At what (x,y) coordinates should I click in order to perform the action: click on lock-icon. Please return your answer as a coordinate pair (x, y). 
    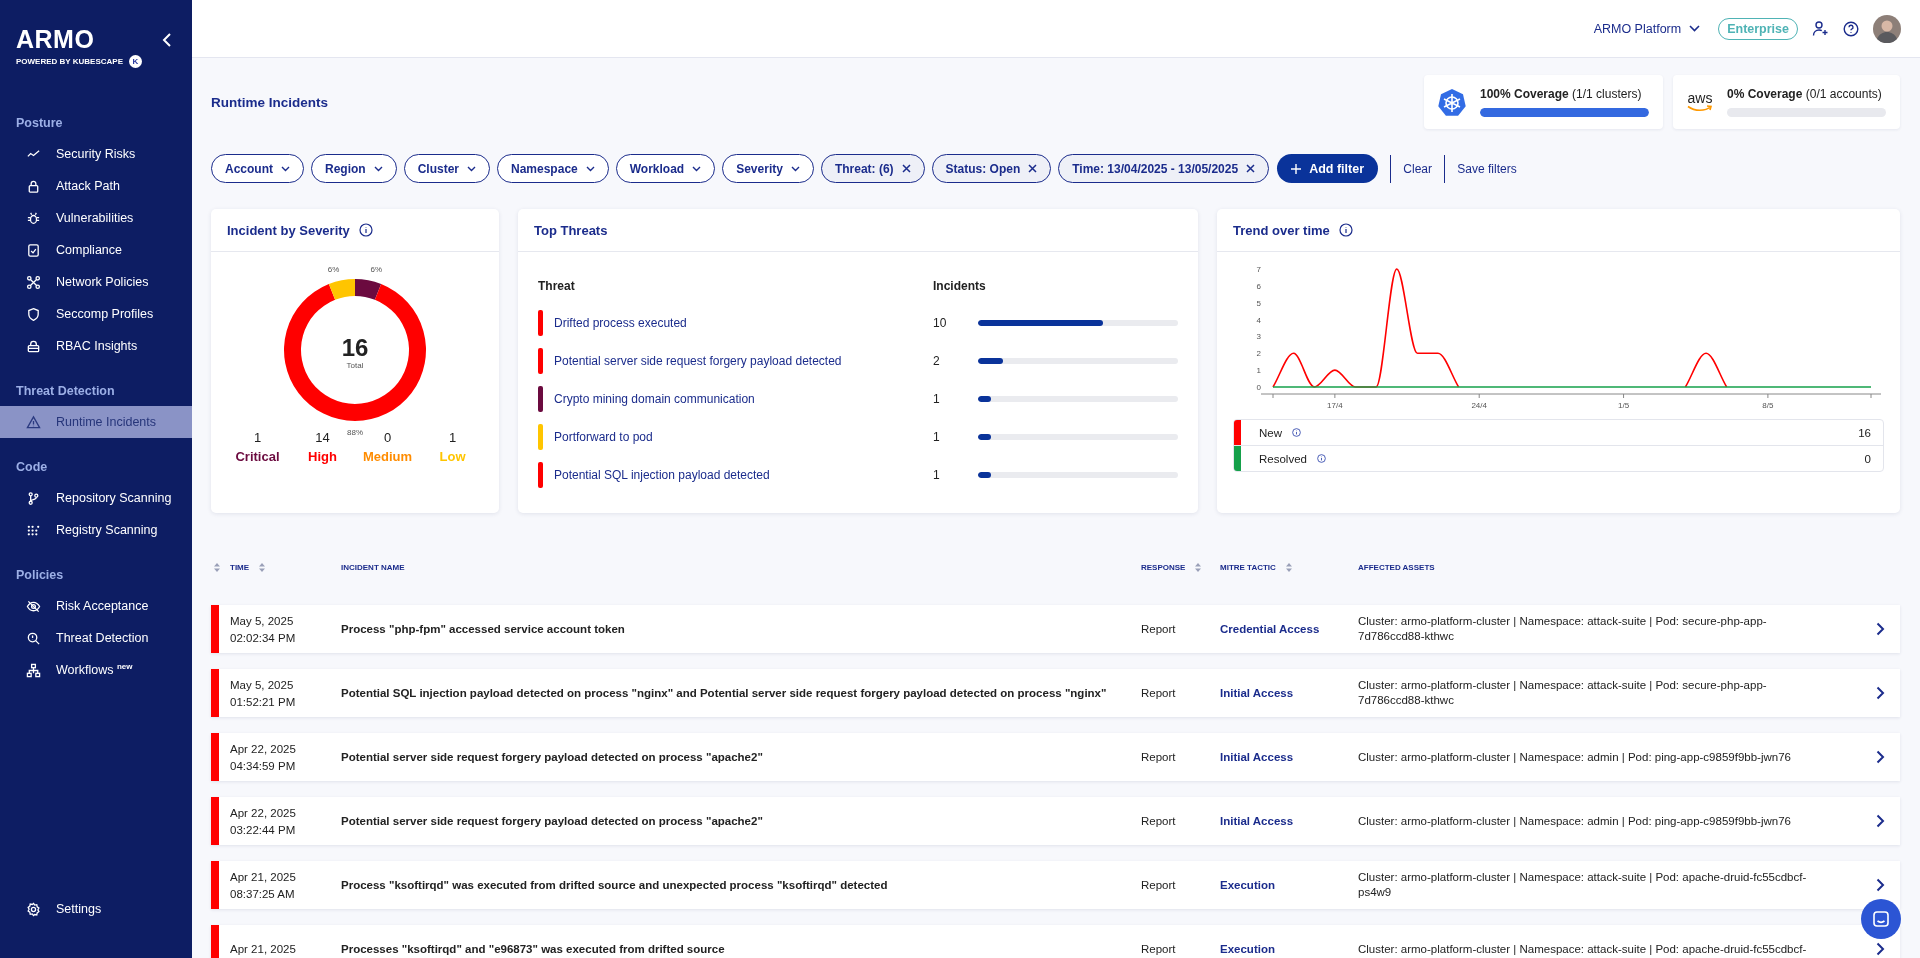
    Looking at the image, I should click on (33, 346).